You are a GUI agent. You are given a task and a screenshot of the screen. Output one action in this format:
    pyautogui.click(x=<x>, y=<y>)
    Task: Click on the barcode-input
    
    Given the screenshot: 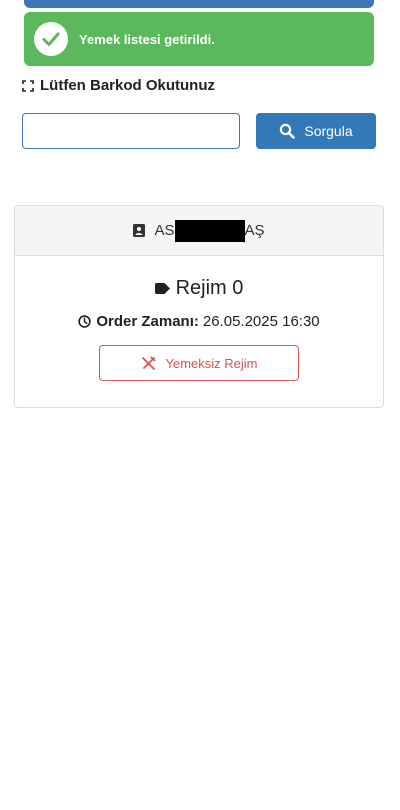 What is the action you would take?
    pyautogui.click(x=131, y=131)
    